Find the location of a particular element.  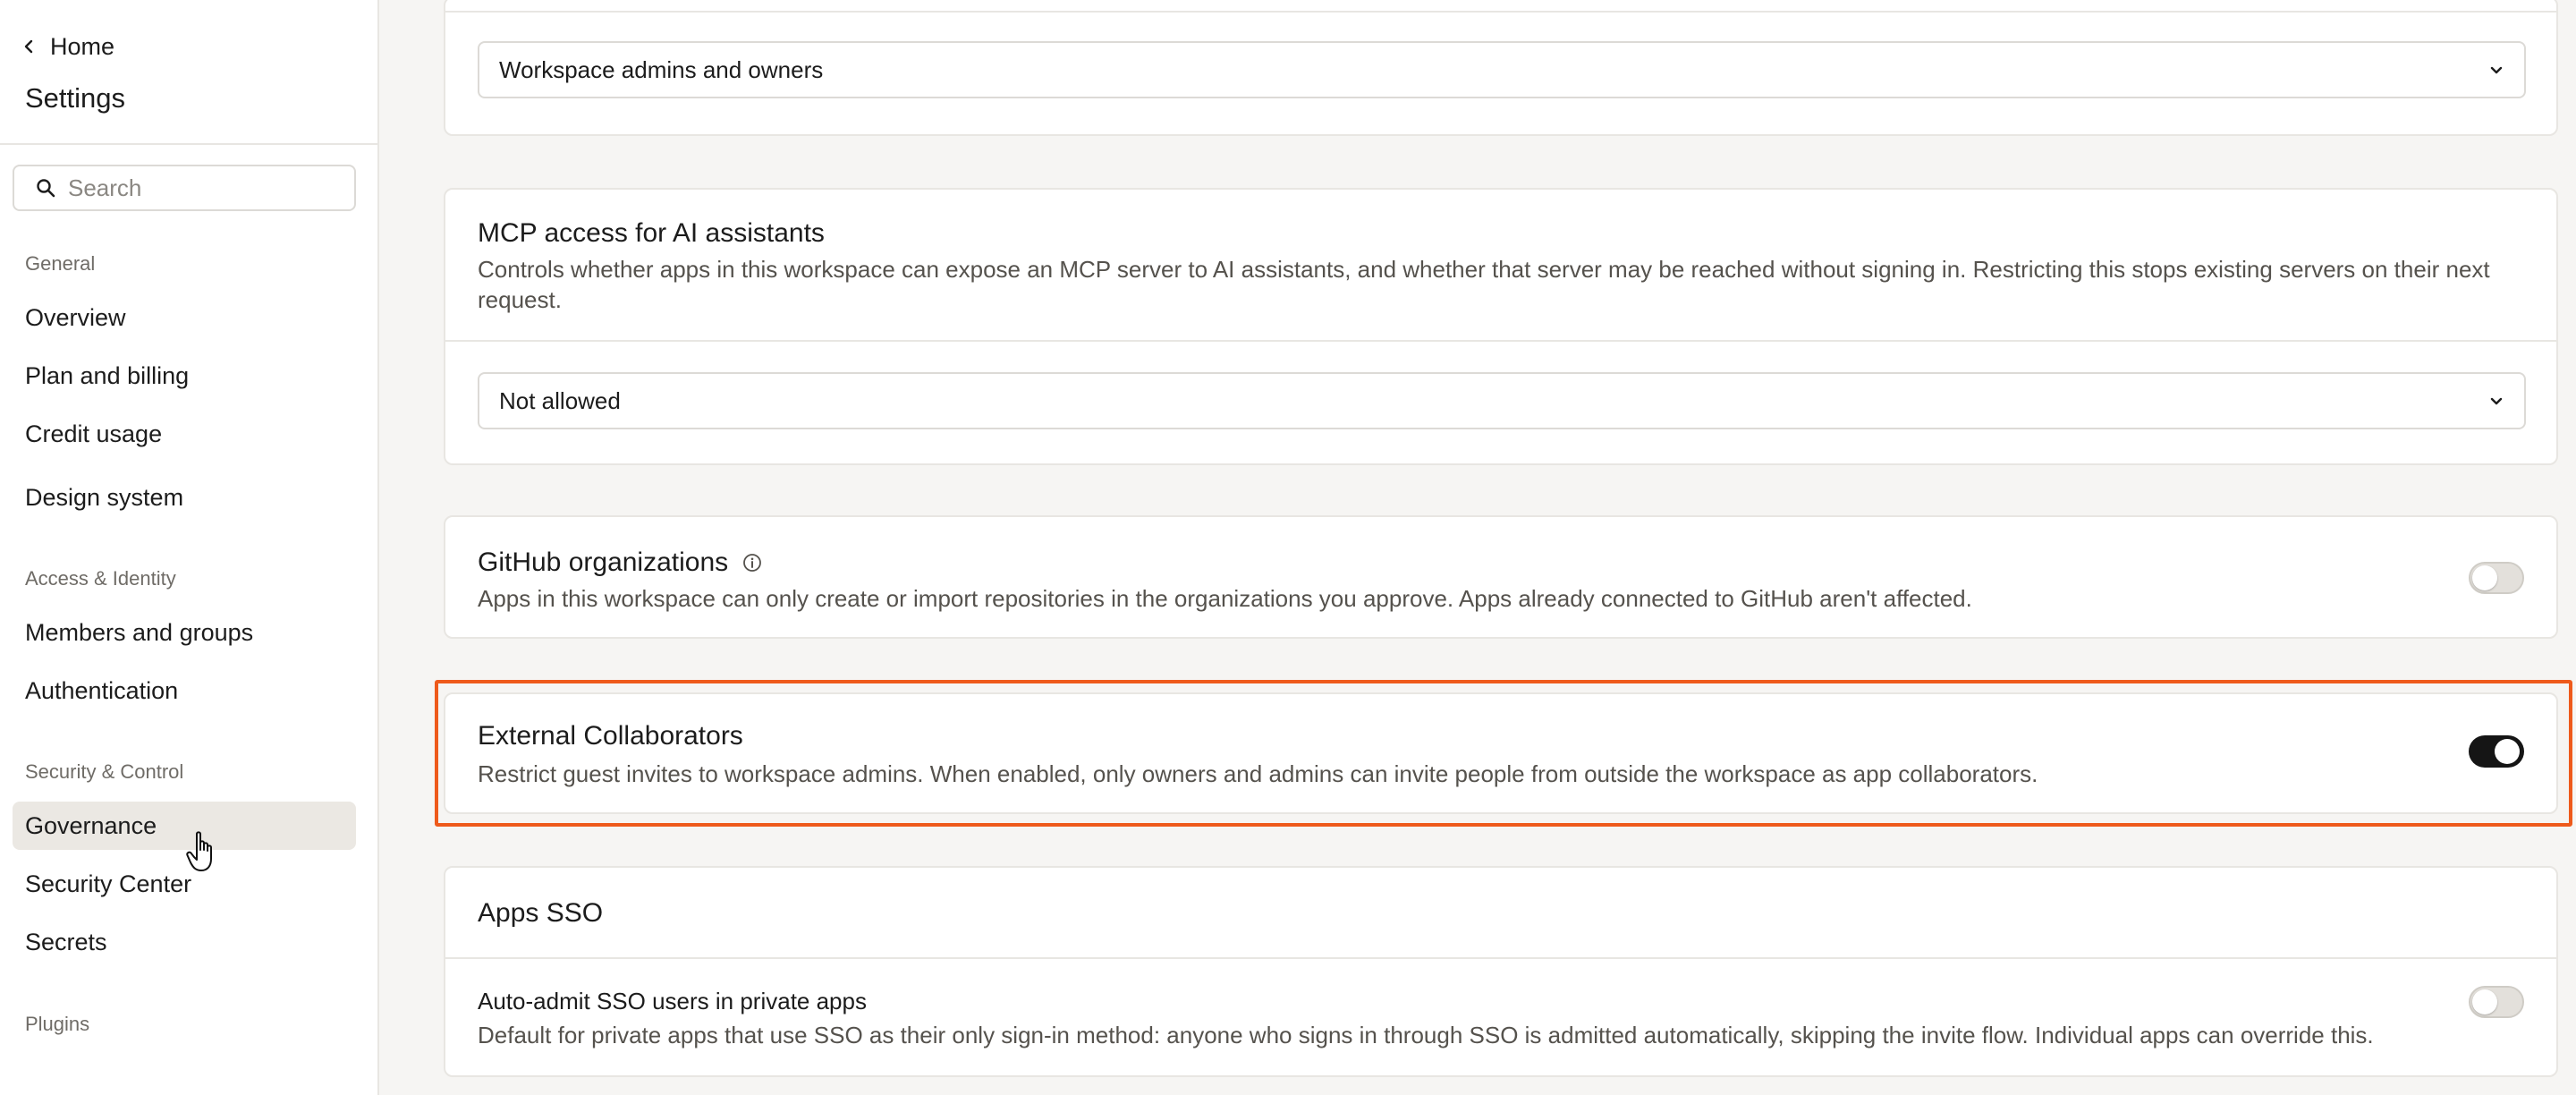

sidebar-item-design-system: Design system is located at coordinates (184, 497).